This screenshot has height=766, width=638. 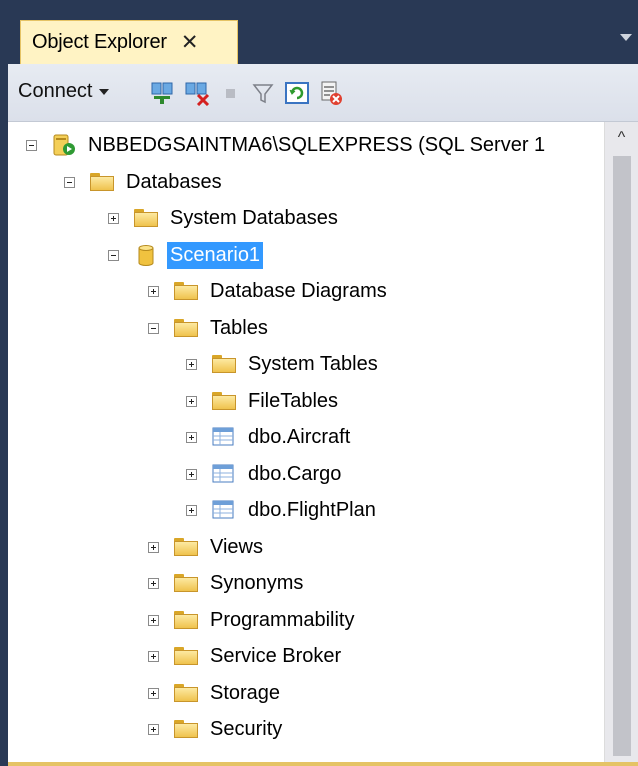 What do you see at coordinates (263, 93) in the screenshot?
I see `filter-icon` at bounding box center [263, 93].